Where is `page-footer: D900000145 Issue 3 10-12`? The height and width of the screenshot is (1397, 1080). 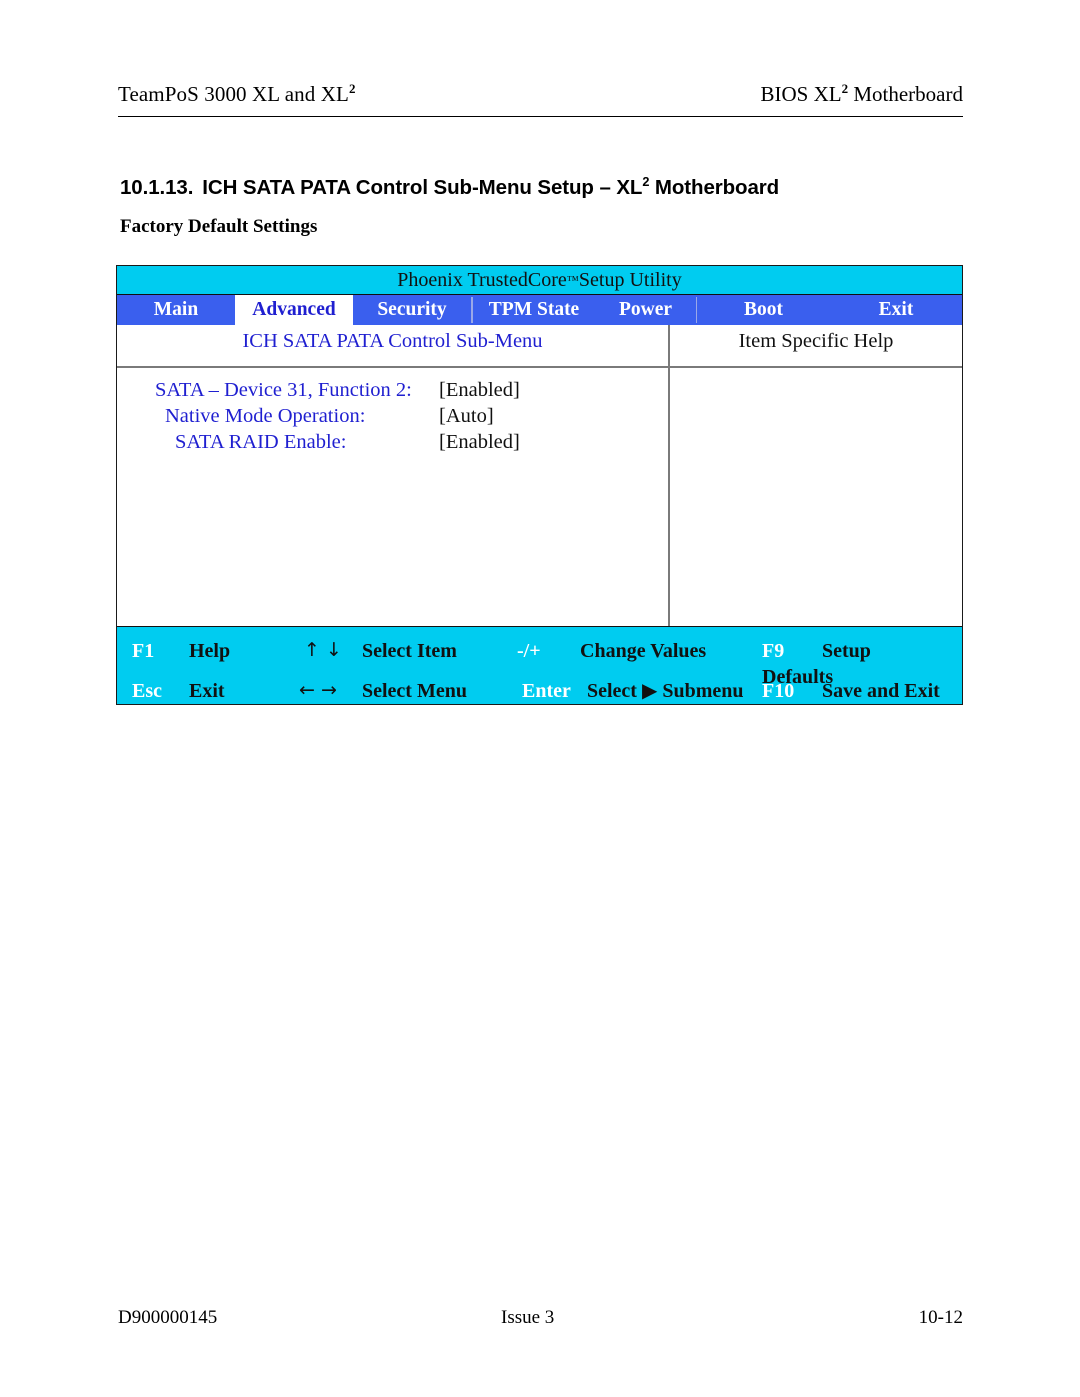
page-footer: D900000145 Issue 3 10-12 is located at coordinates (540, 1320).